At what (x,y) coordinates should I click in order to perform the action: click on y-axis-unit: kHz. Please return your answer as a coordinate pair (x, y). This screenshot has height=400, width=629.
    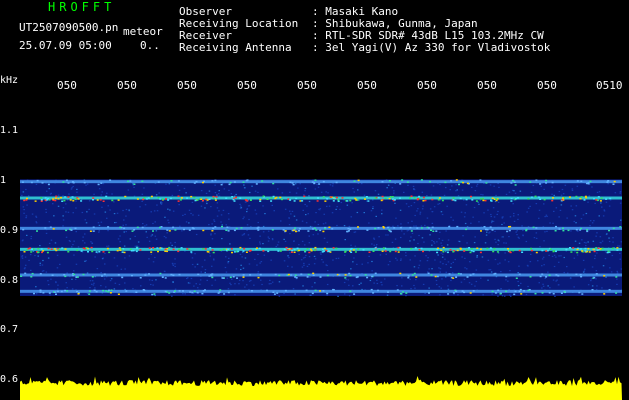
    Looking at the image, I should click on (9, 80).